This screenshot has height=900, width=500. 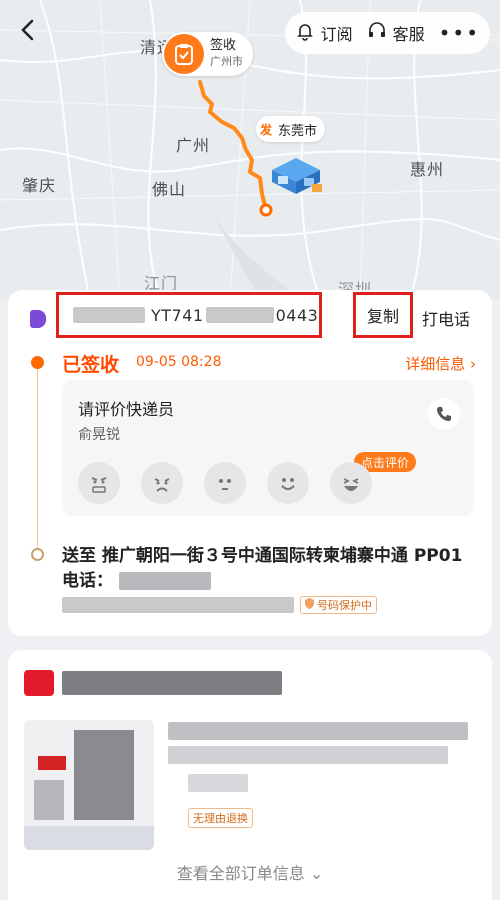 I want to click on address-extra-row: 号码保护中, so click(x=219, y=605).